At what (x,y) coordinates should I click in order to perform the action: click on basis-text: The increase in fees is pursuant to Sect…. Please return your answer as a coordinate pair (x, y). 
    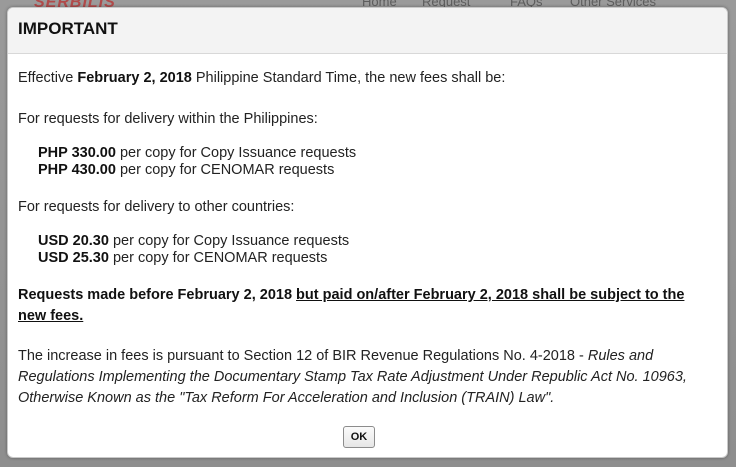
    Looking at the image, I should click on (303, 356).